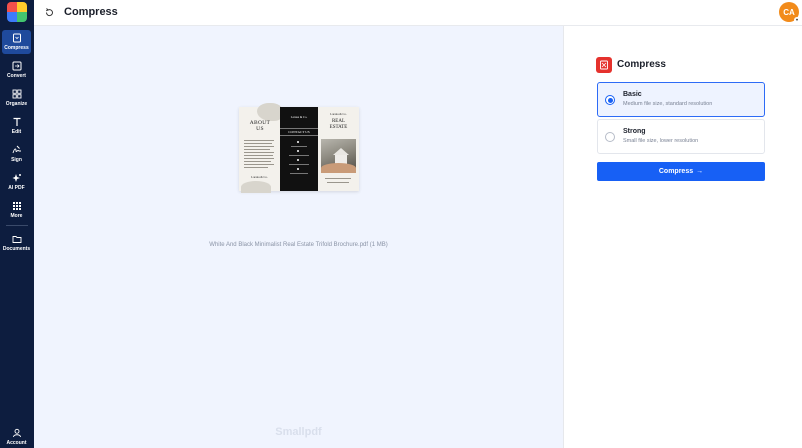 The height and width of the screenshot is (448, 802). I want to click on sidebar-item-sign: Sign, so click(16, 154).